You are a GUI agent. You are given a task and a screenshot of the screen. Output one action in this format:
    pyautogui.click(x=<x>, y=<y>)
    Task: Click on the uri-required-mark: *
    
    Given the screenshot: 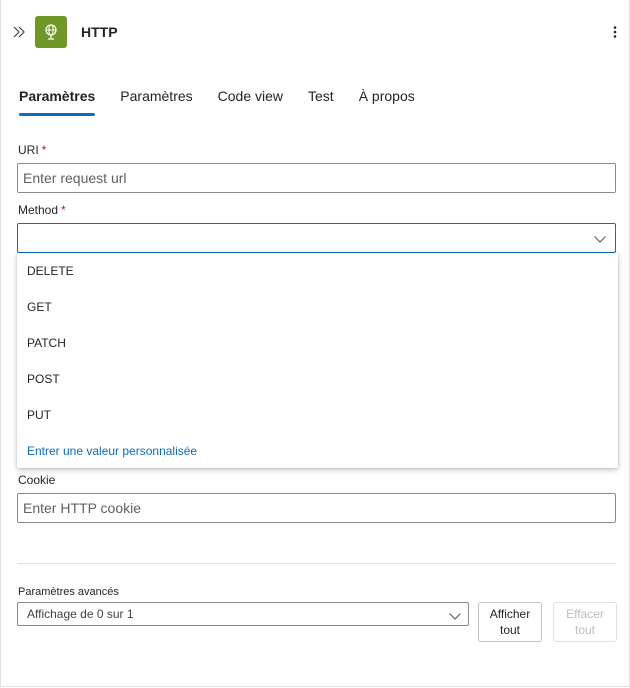 What is the action you would take?
    pyautogui.click(x=44, y=150)
    